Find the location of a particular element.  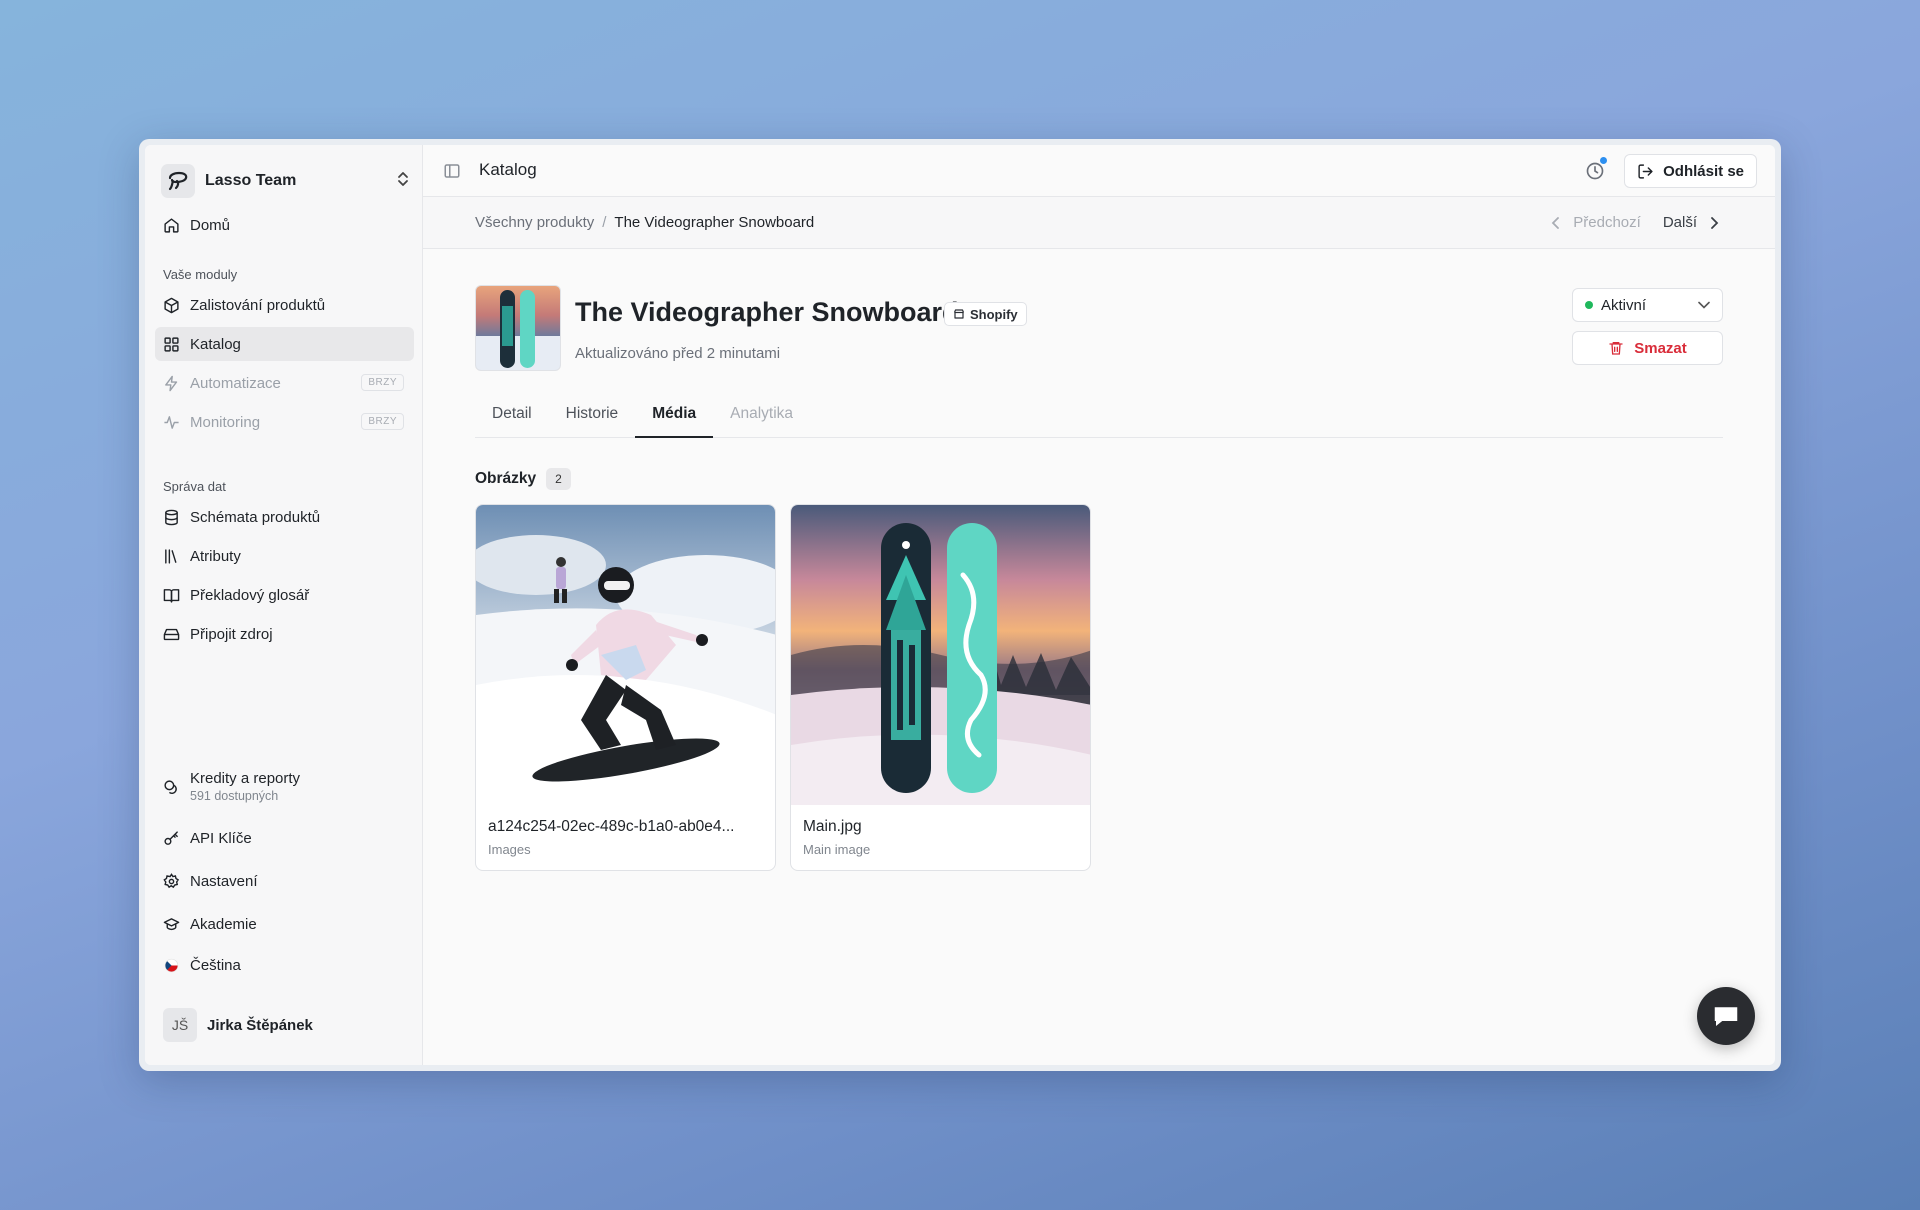

coins-icon is located at coordinates (170, 787).